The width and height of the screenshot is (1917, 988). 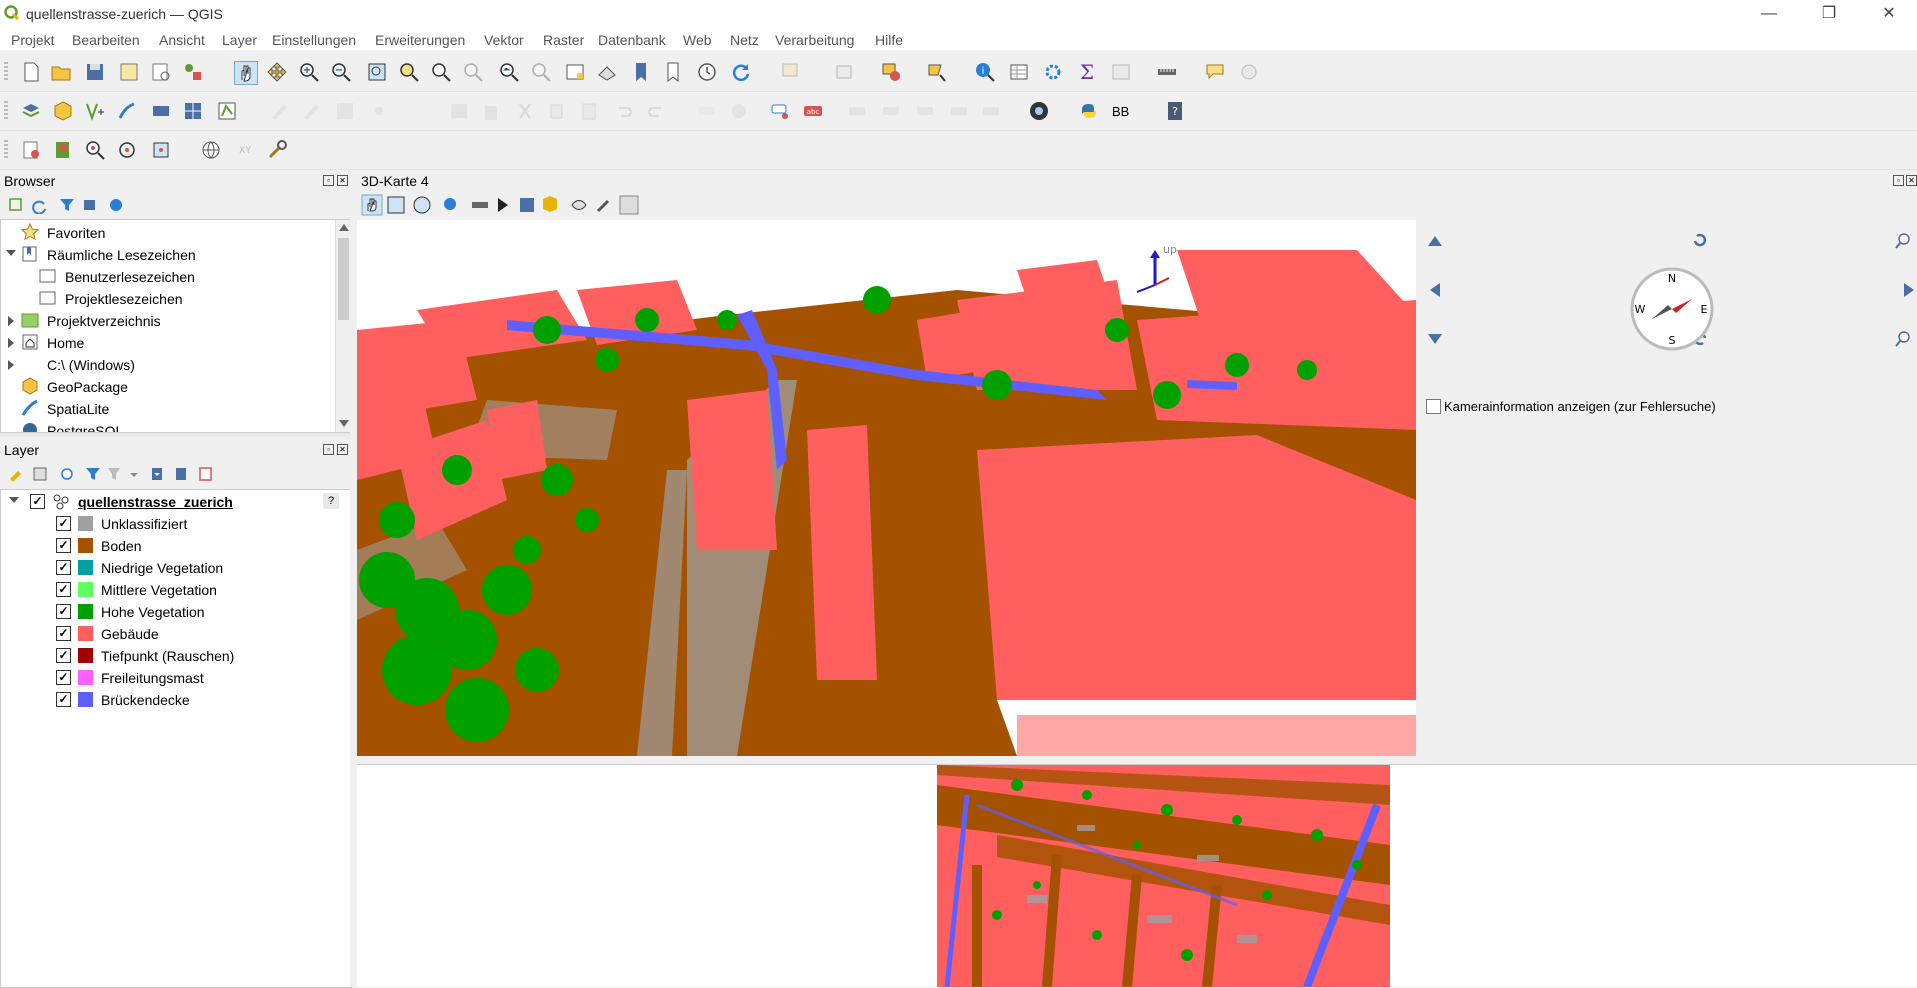 What do you see at coordinates (527, 205) in the screenshot?
I see `save-as-image-icon` at bounding box center [527, 205].